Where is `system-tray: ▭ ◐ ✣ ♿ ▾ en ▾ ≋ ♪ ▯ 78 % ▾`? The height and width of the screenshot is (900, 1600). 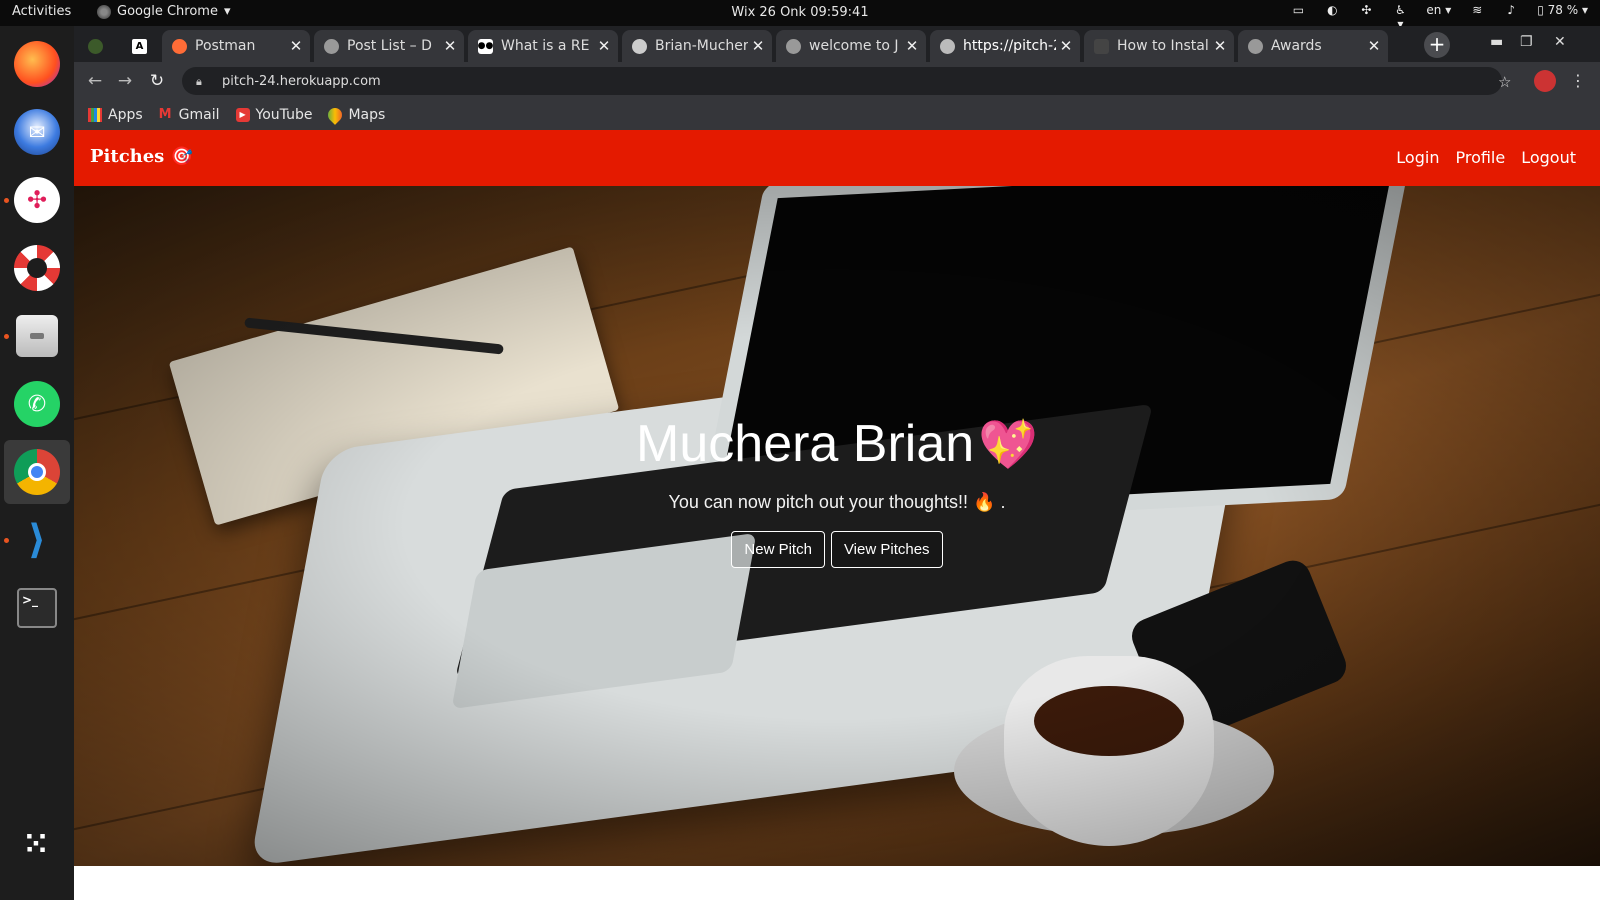 system-tray: ▭ ◐ ✣ ♿ ▾ en ▾ ≋ ♪ ▯ 78 % ▾ is located at coordinates (1439, 17).